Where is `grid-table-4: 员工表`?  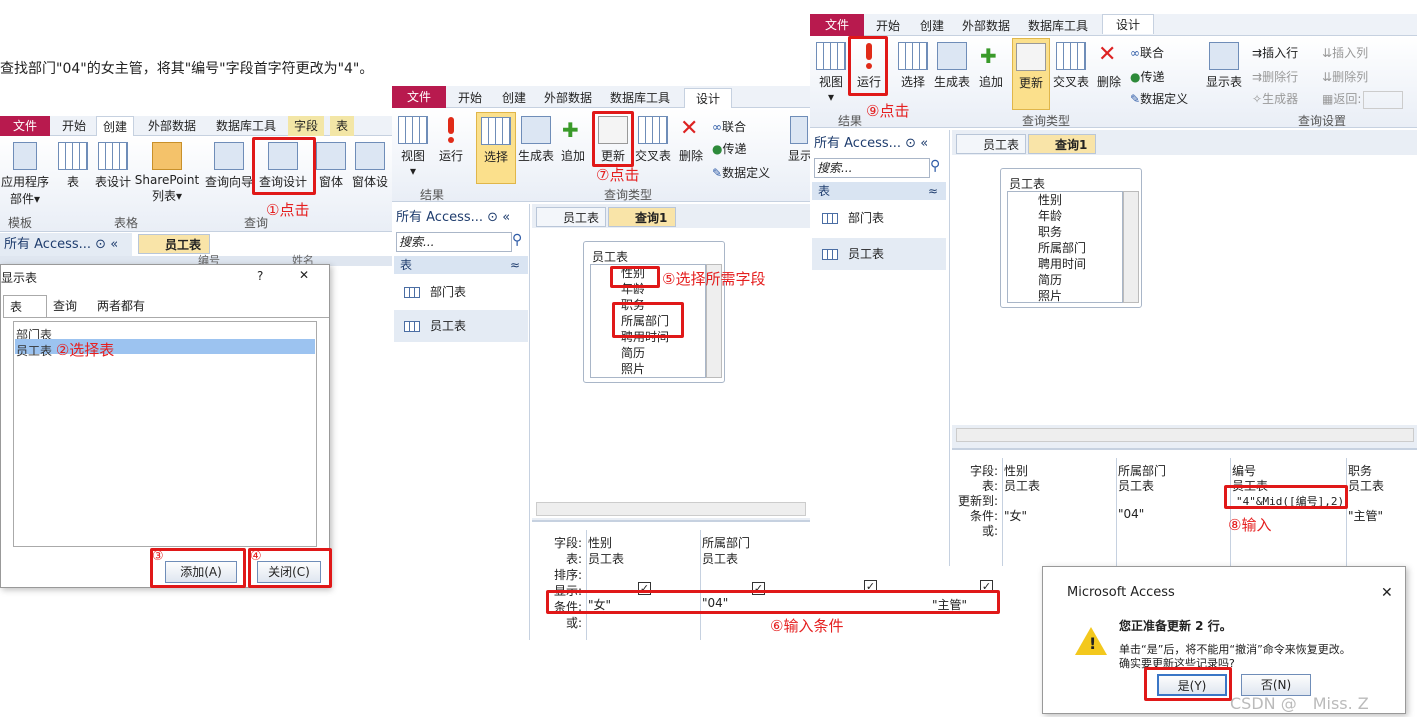 grid-table-4: 员工表 is located at coordinates (1366, 485).